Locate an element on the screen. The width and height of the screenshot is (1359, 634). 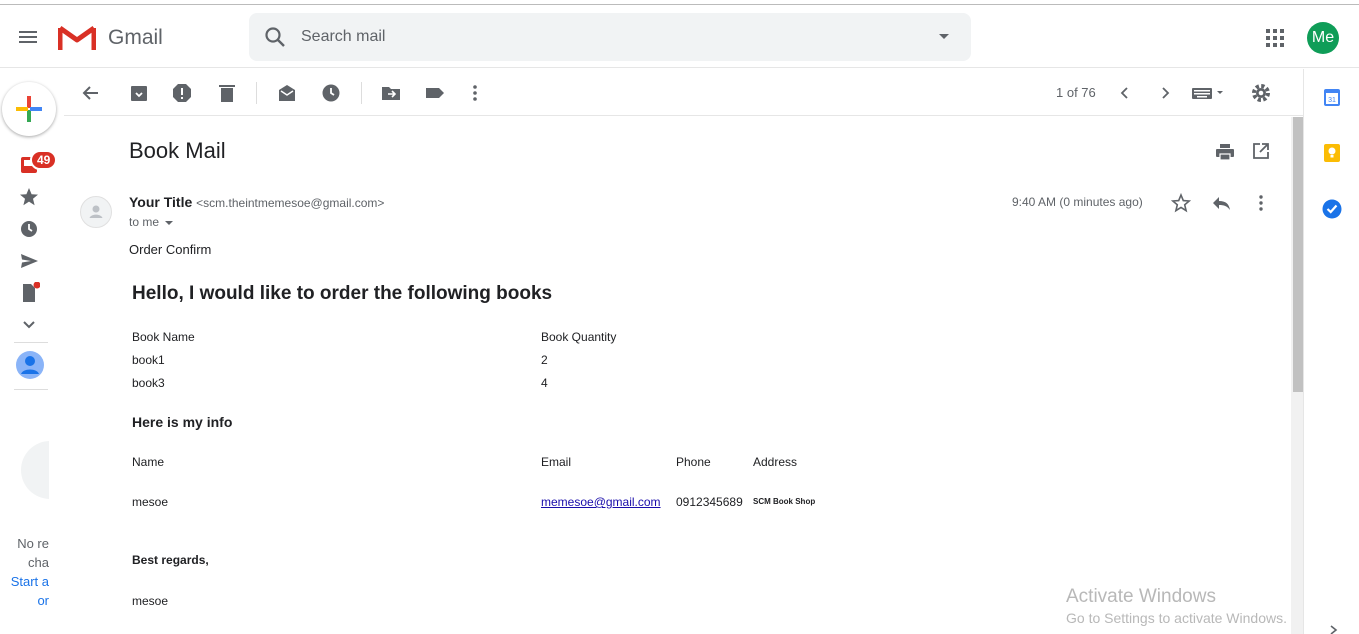
gear-icon is located at coordinates (1261, 93).